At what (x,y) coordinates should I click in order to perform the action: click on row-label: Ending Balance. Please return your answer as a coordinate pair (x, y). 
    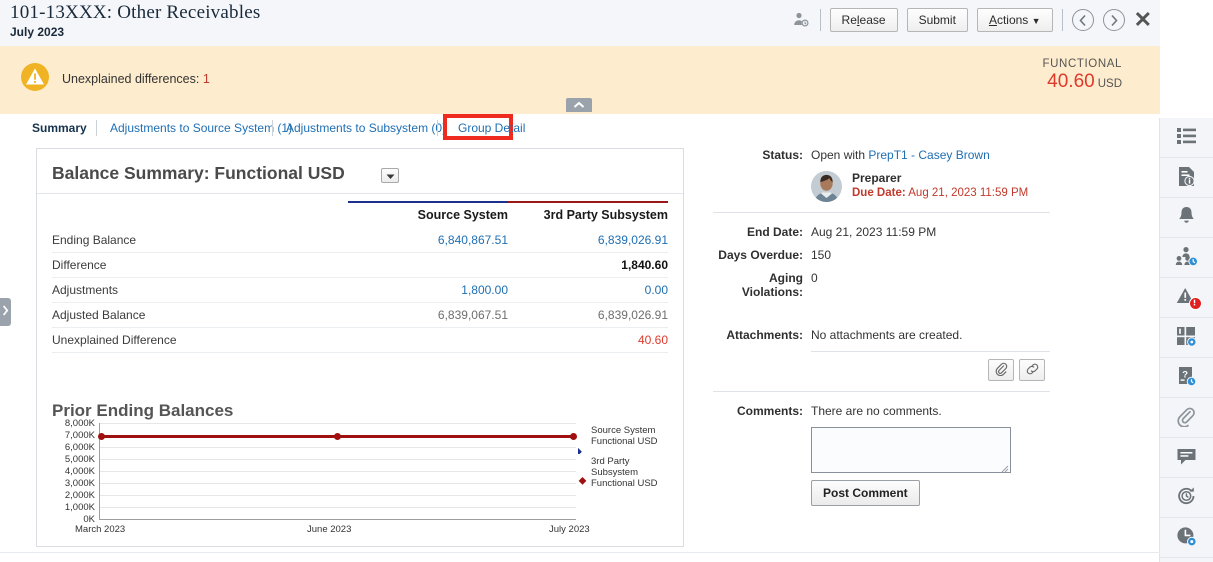
    Looking at the image, I should click on (200, 240).